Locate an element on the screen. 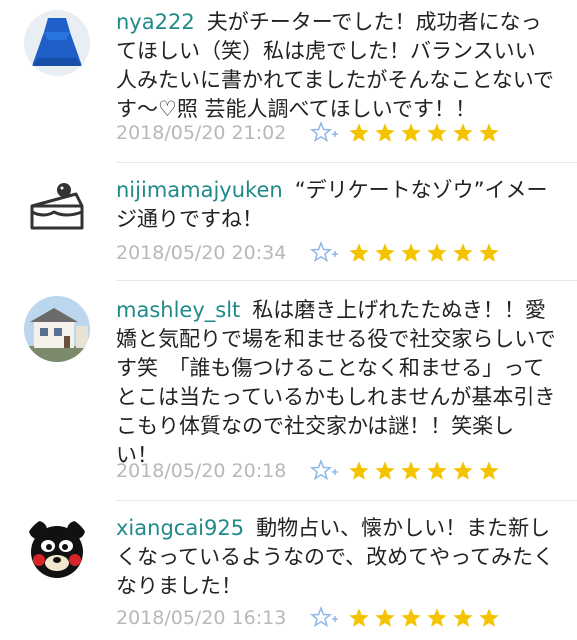  comment-username: nya222 is located at coordinates (155, 22).